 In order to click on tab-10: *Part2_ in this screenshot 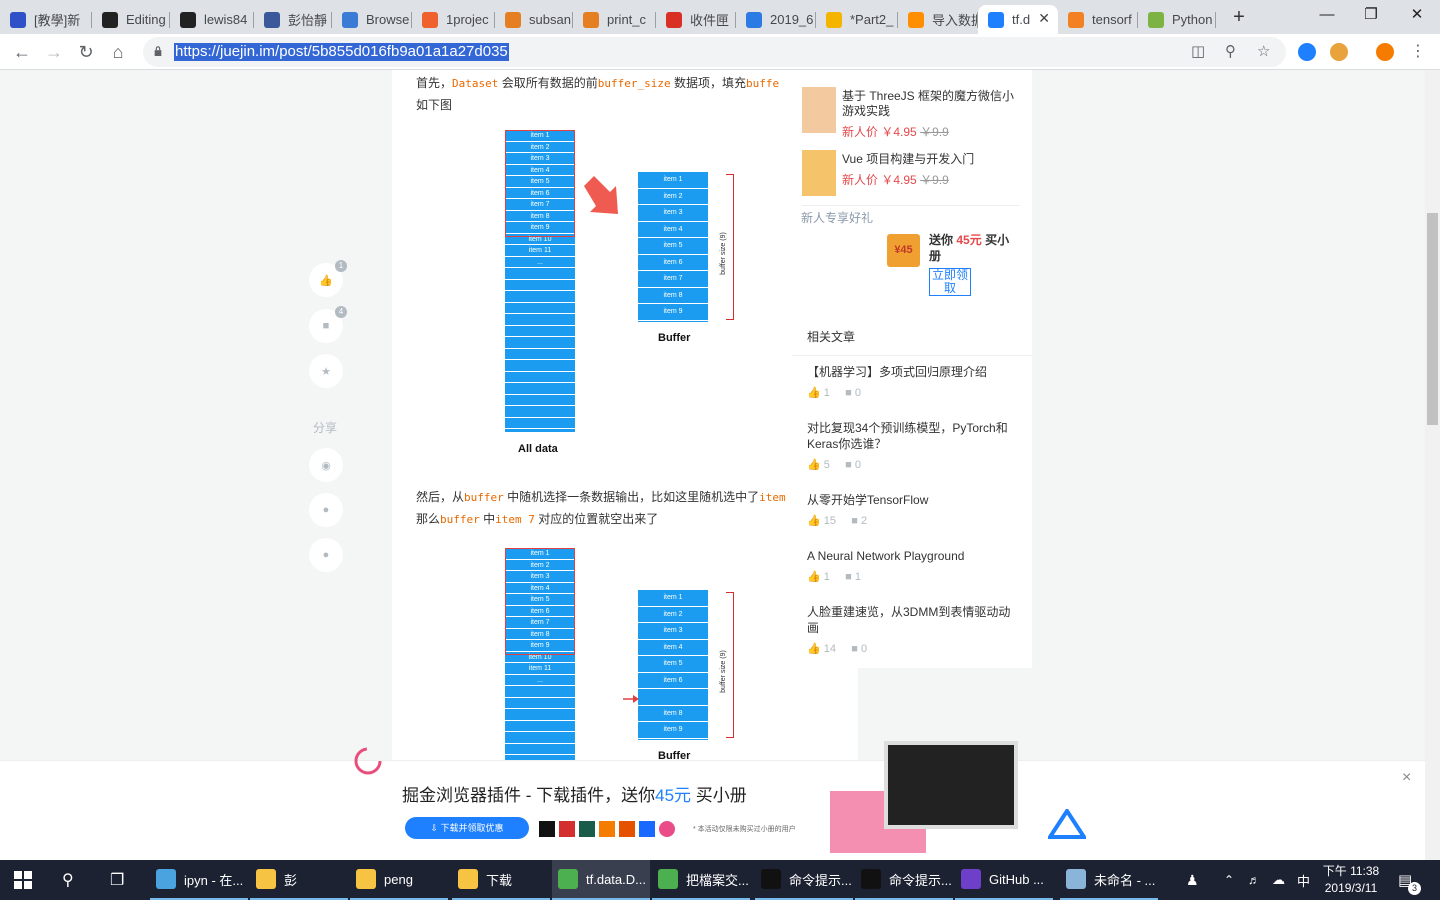, I will do `click(857, 19)`.